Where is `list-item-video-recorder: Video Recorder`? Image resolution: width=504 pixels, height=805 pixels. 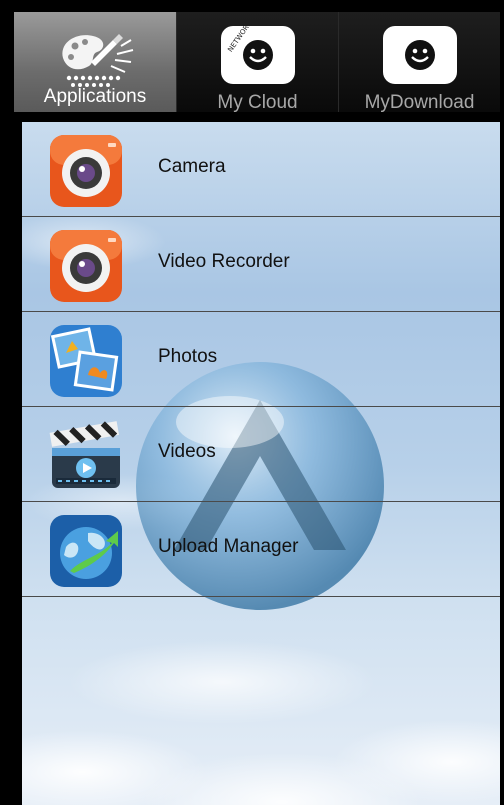
list-item-video-recorder: Video Recorder is located at coordinates (261, 264).